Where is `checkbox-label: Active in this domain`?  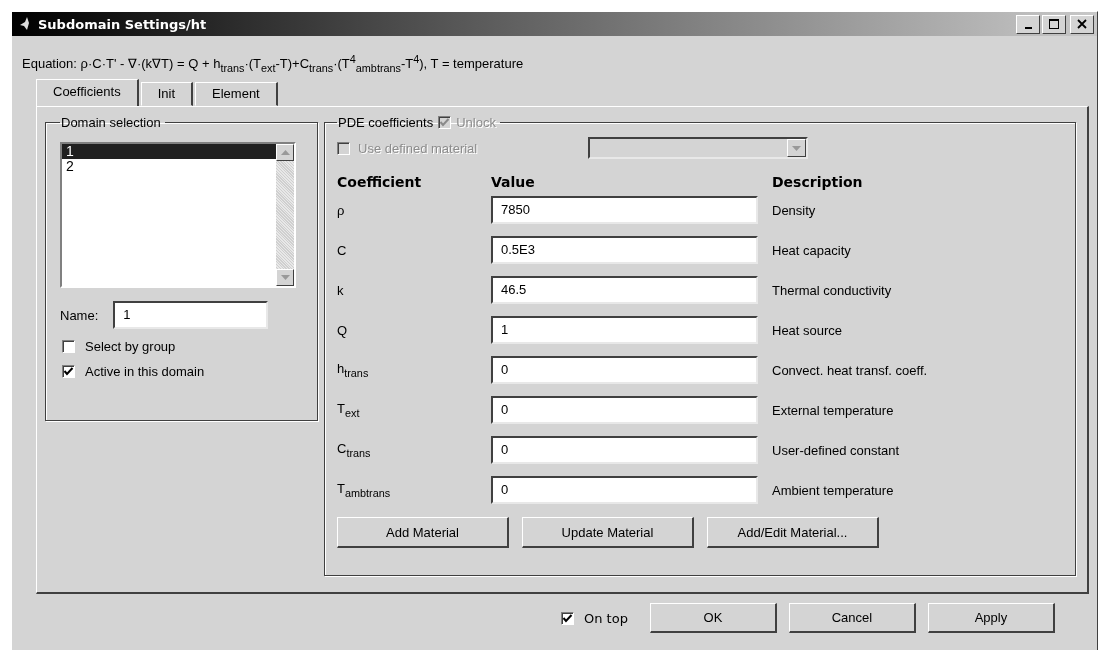 checkbox-label: Active in this domain is located at coordinates (145, 371).